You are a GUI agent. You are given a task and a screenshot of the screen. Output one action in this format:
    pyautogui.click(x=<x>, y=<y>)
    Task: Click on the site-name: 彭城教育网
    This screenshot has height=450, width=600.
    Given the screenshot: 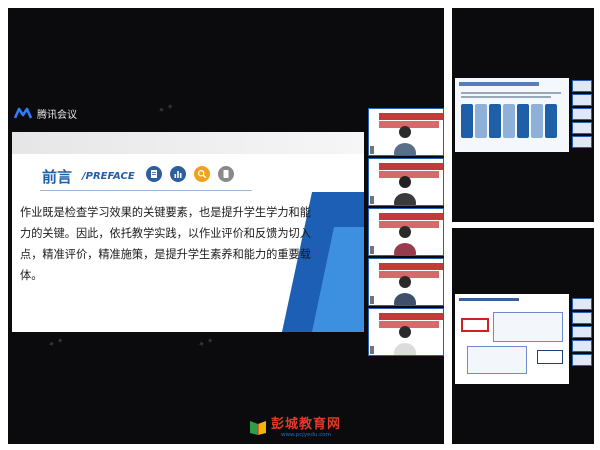 What is the action you would take?
    pyautogui.click(x=306, y=424)
    